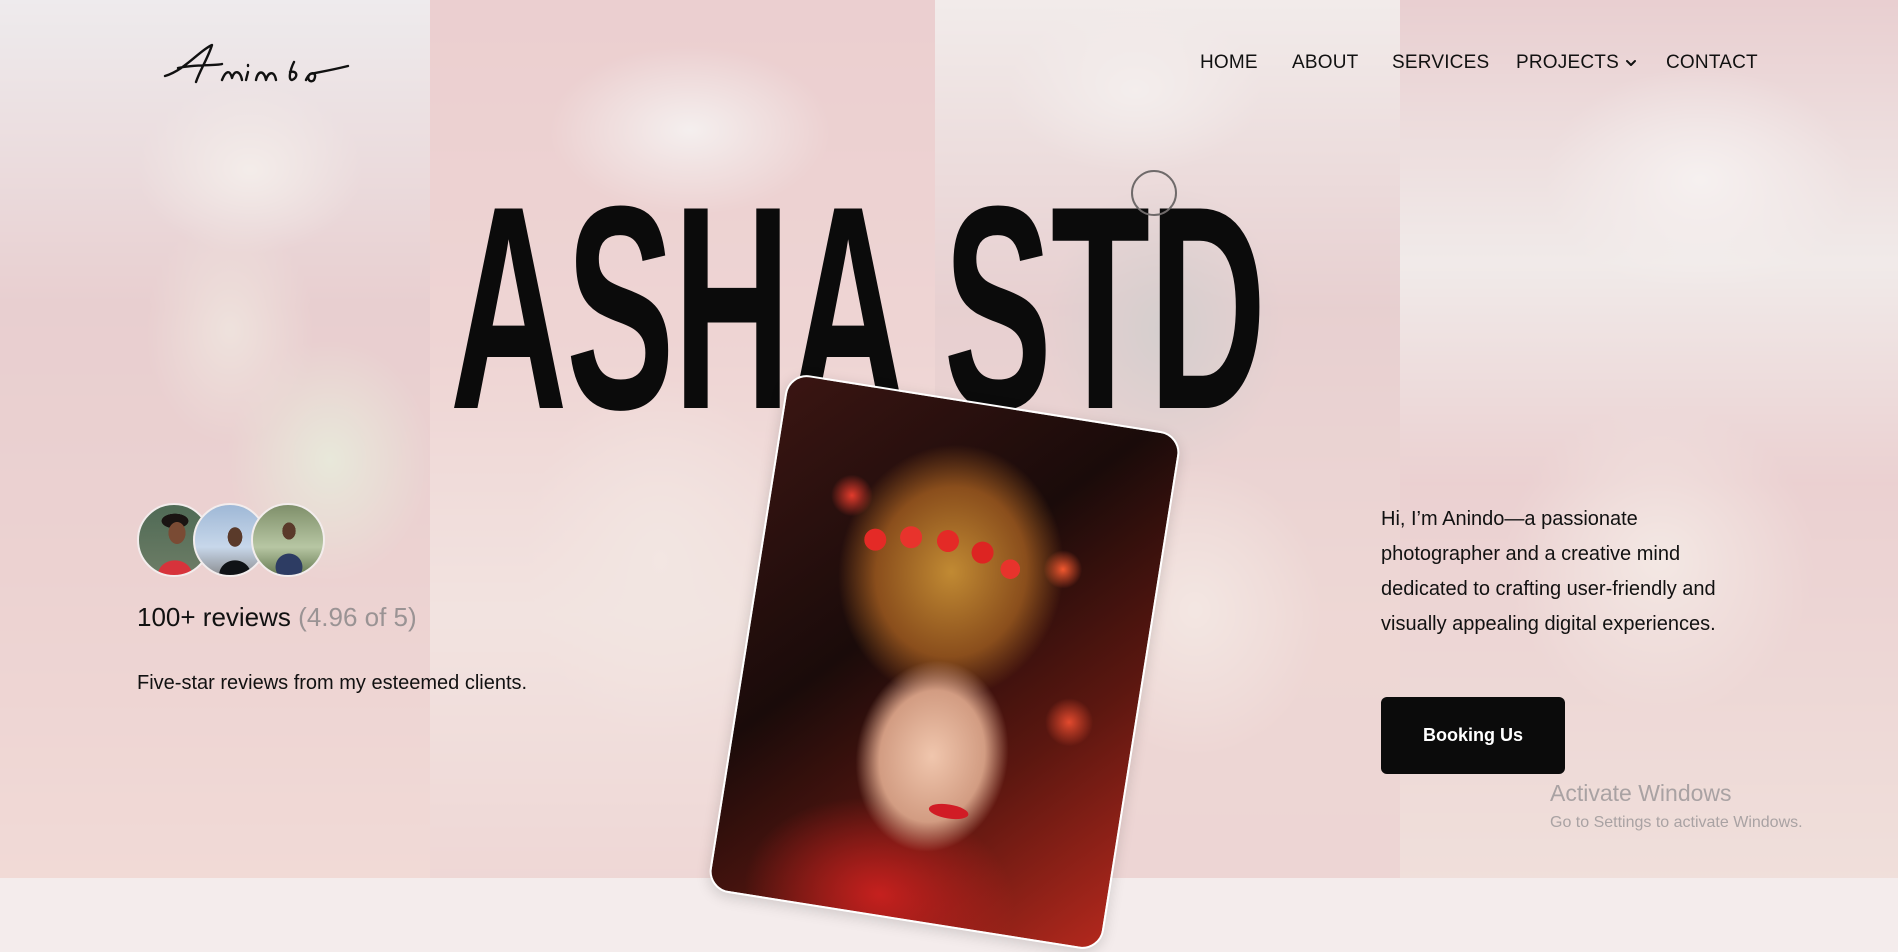 This screenshot has width=1898, height=952. I want to click on cursor-ring-icon, so click(1154, 193).